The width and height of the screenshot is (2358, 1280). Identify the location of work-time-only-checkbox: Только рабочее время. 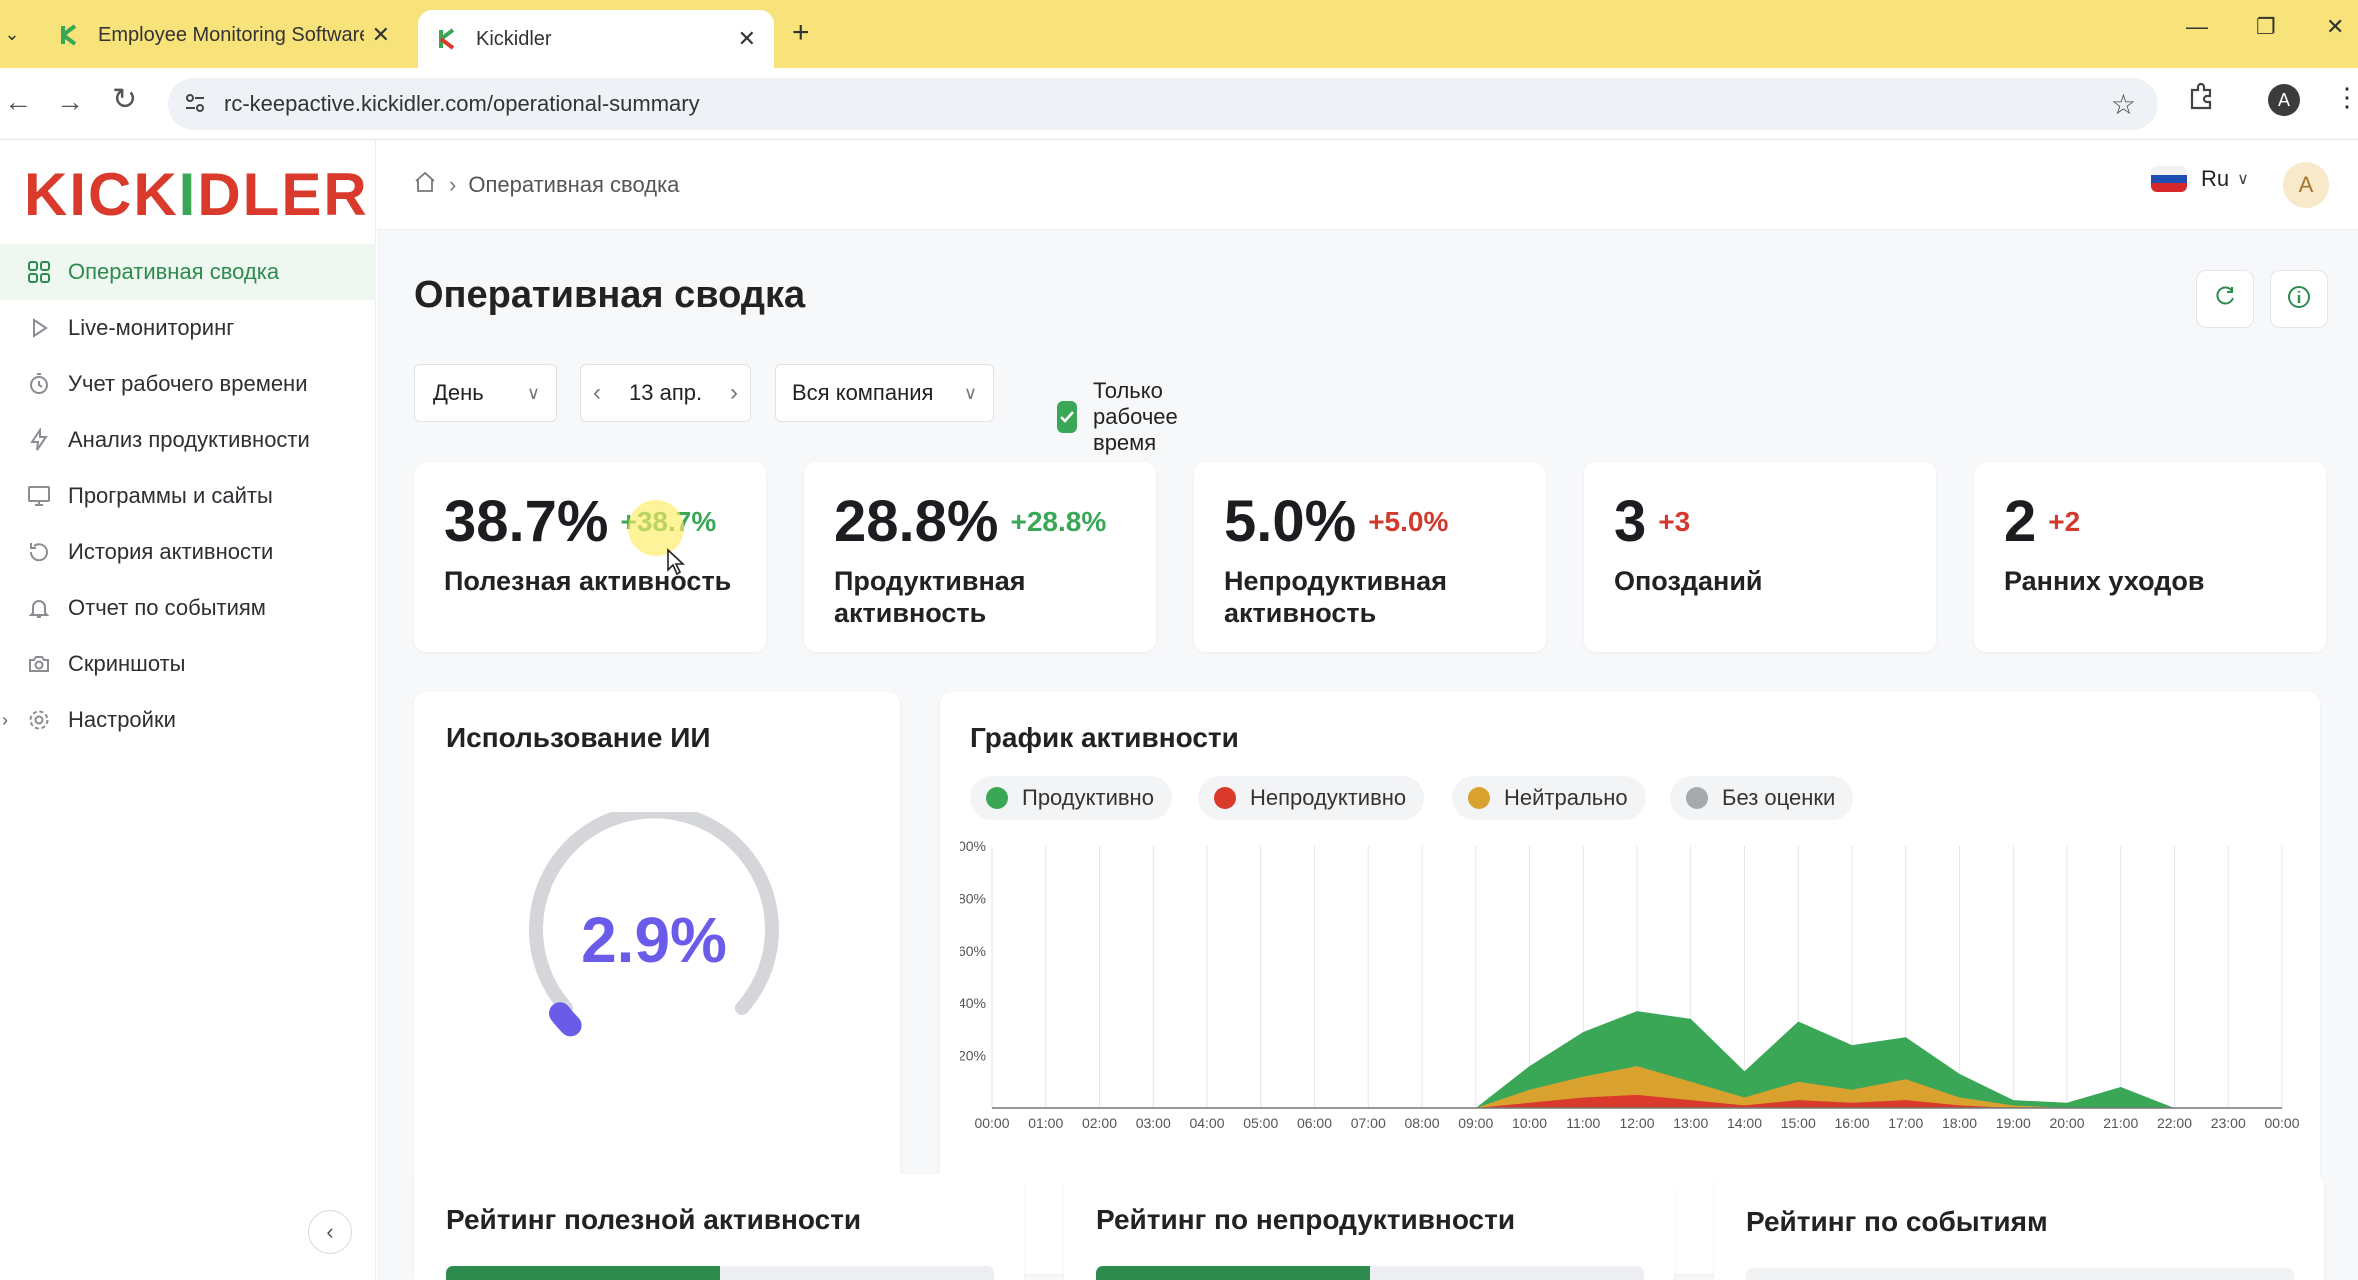
(1123, 417).